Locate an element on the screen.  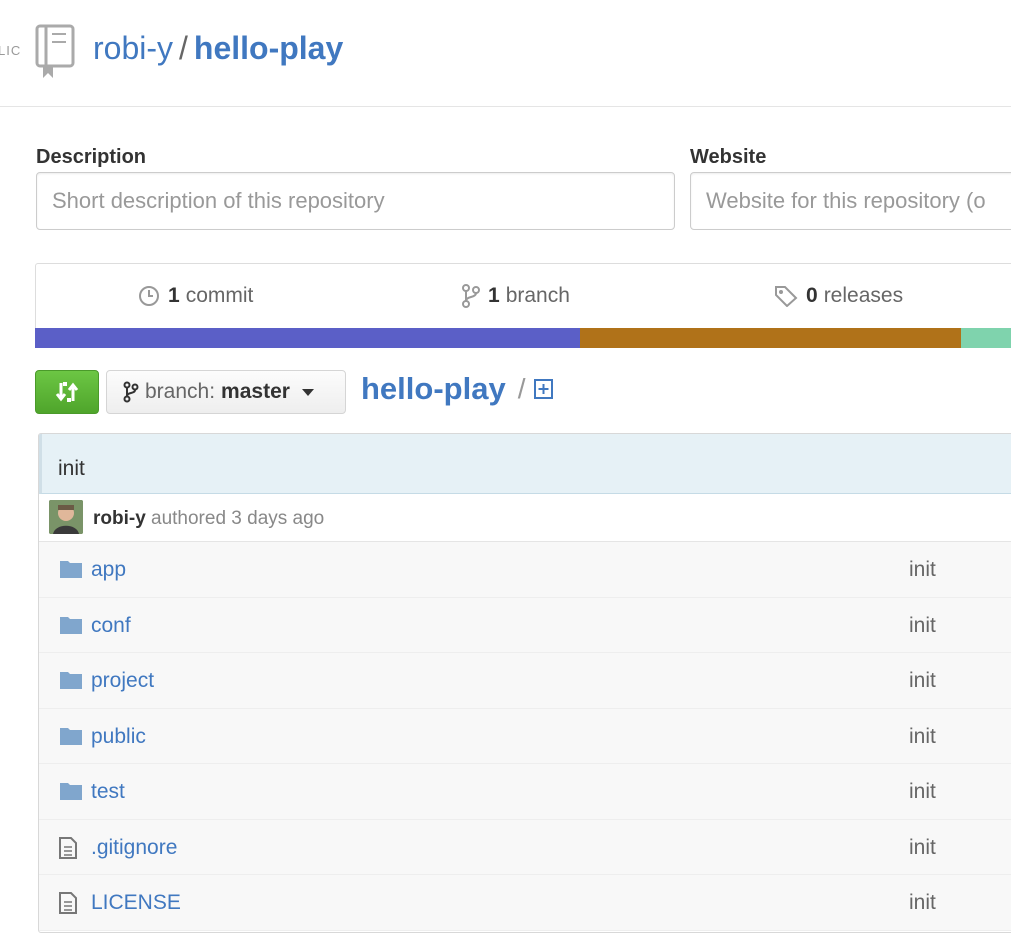
commit-meta: robi-y authored 3 days ago is located at coordinates (525, 518).